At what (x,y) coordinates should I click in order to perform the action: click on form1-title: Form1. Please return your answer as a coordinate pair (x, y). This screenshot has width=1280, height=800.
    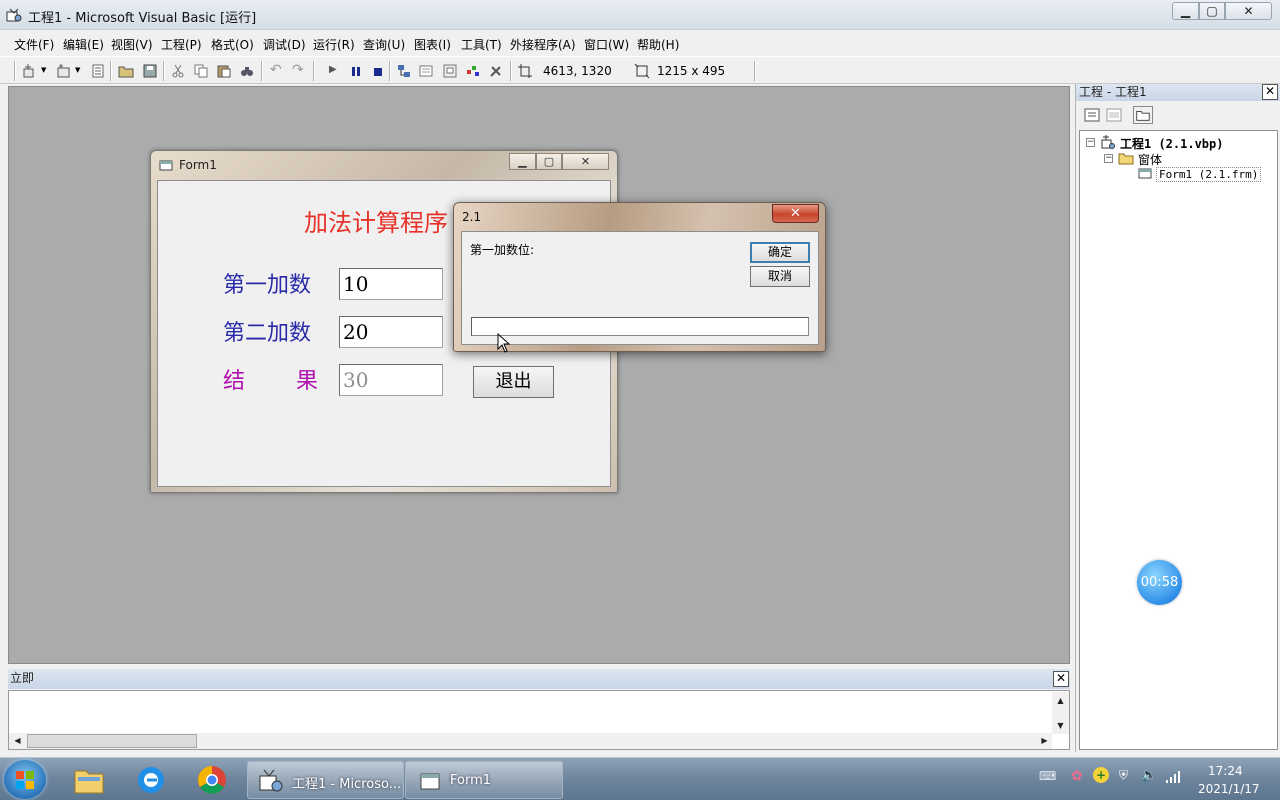
    Looking at the image, I should click on (198, 165).